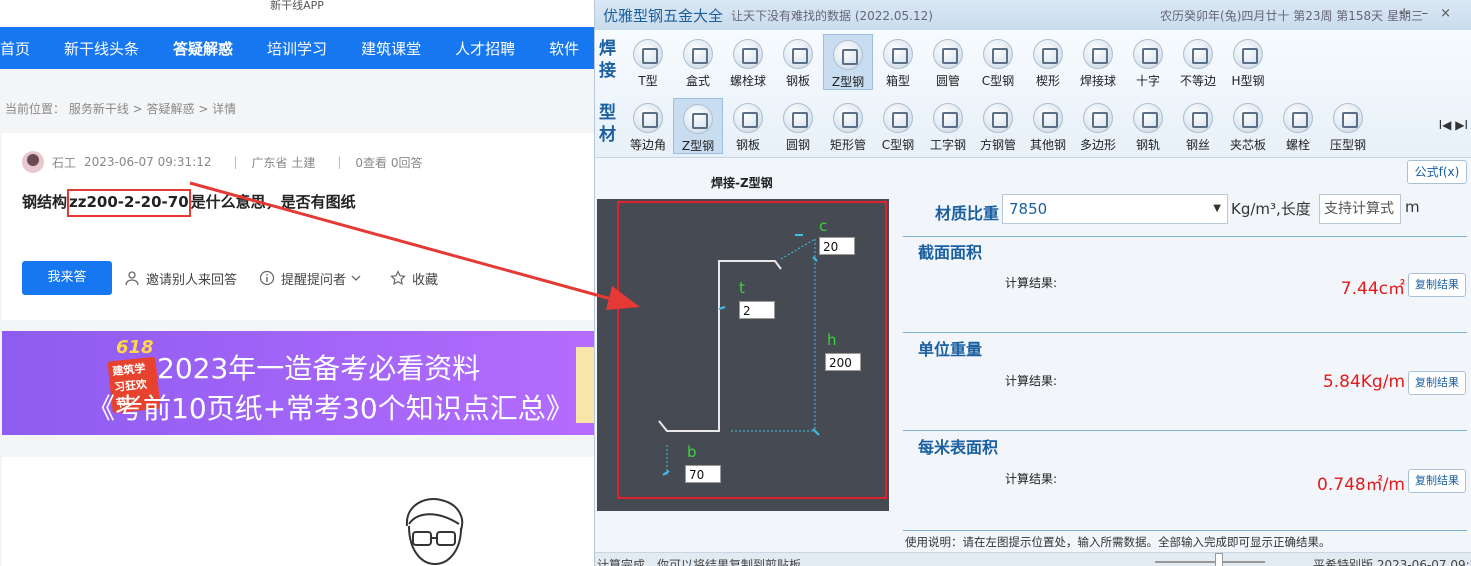 Image resolution: width=1471 pixels, height=566 pixels. I want to click on tool-row2-5: C型钢, so click(898, 126).